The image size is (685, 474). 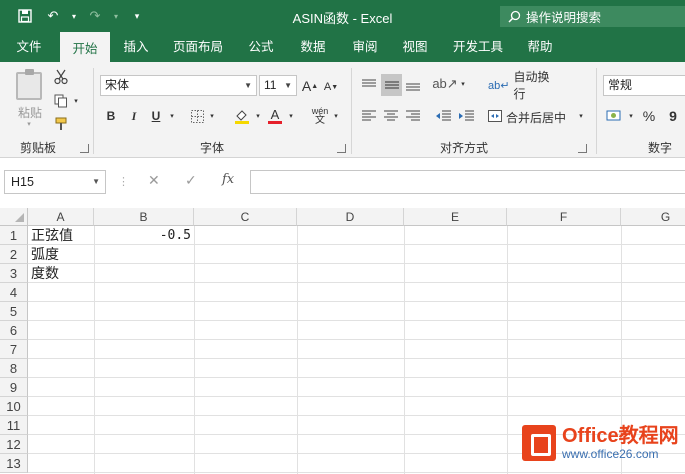 I want to click on align-right-icon, so click(x=413, y=116).